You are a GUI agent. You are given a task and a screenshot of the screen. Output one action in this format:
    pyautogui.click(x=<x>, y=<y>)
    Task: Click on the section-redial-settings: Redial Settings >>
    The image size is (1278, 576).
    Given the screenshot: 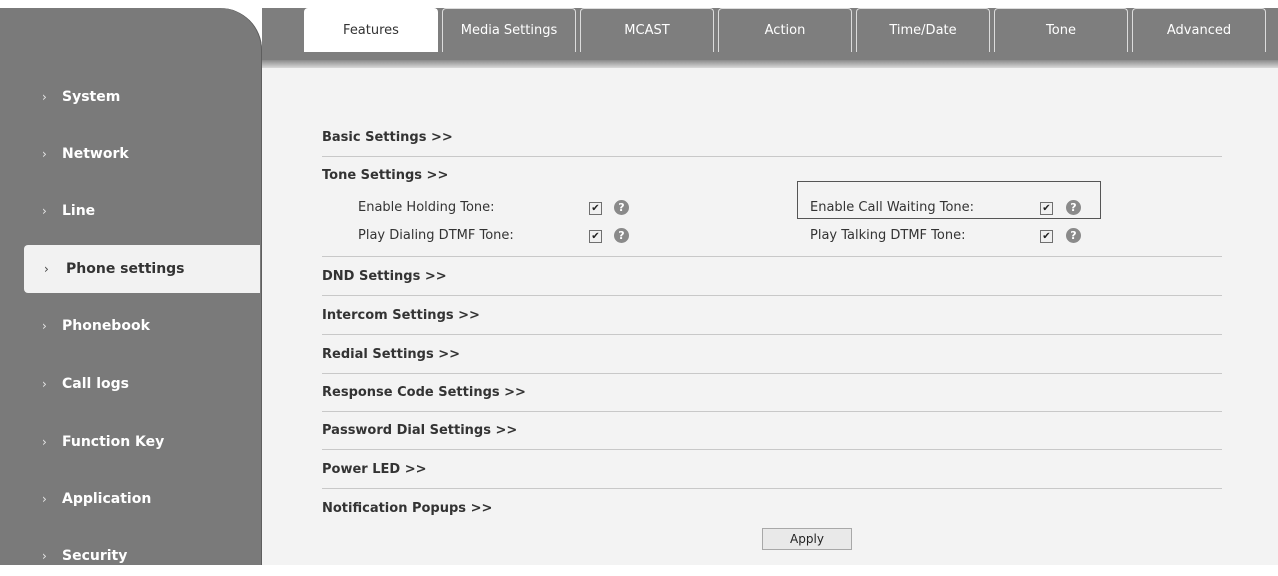 What is the action you would take?
    pyautogui.click(x=772, y=354)
    